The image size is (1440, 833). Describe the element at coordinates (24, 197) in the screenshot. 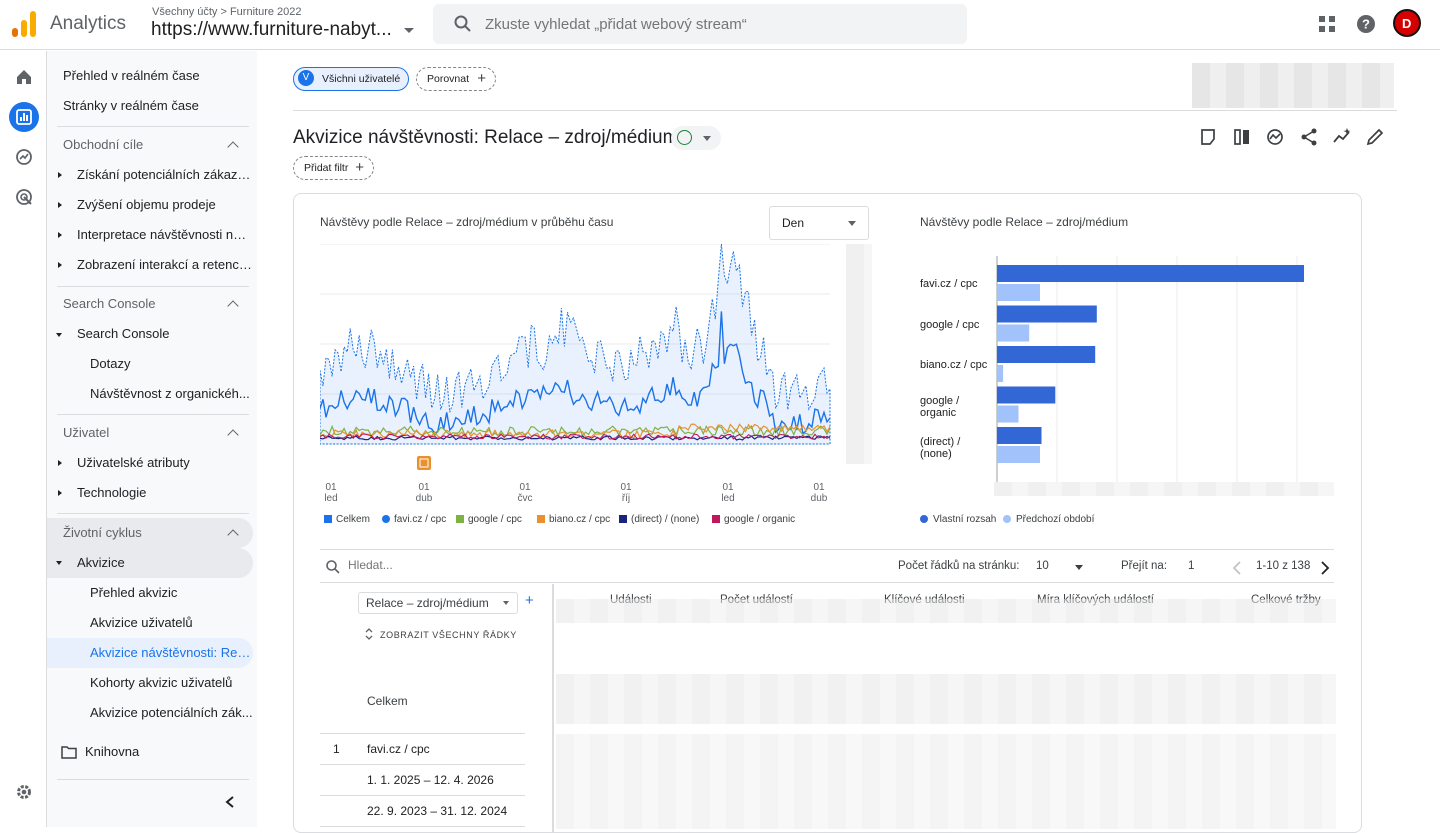

I see `advertising-icon` at that location.